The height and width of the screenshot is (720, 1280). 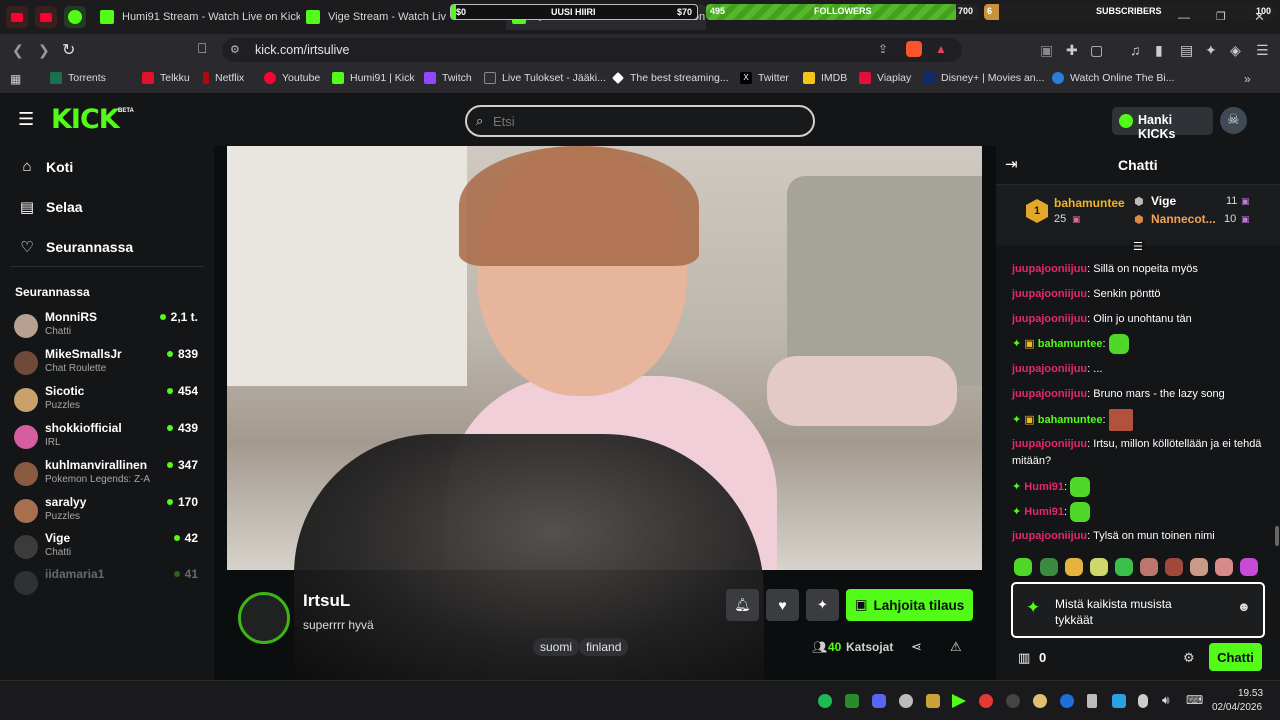 What do you see at coordinates (956, 647) in the screenshot?
I see `report-icon: ⚠` at bounding box center [956, 647].